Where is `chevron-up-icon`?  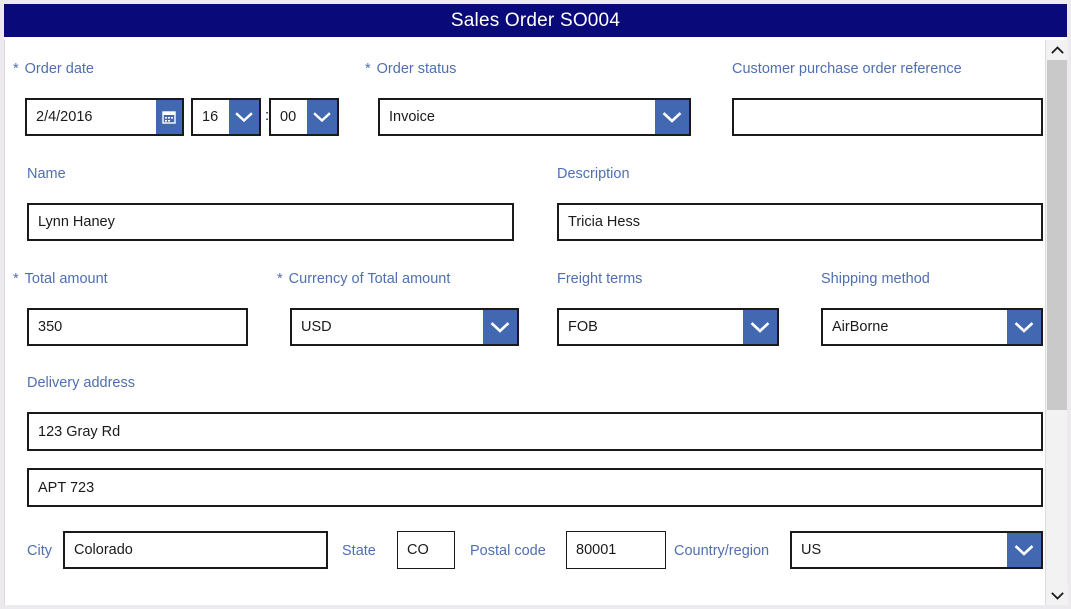
chevron-up-icon is located at coordinates (1057, 50).